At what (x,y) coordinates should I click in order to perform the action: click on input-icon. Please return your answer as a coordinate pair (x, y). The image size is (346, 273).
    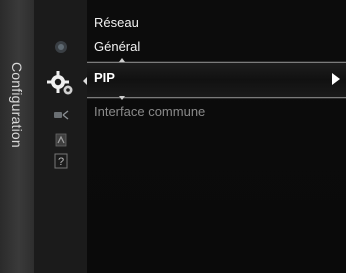
    Looking at the image, I should click on (61, 114).